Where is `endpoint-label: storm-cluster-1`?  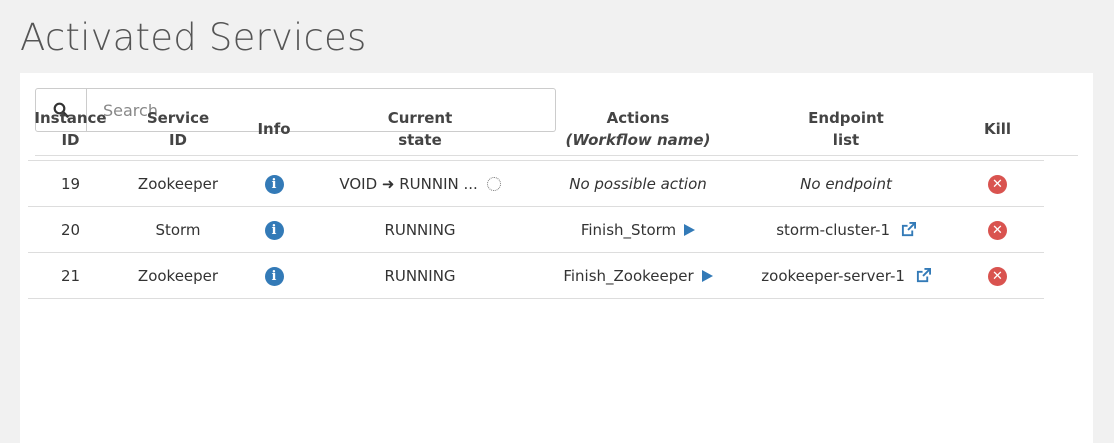
endpoint-label: storm-cluster-1 is located at coordinates (833, 229).